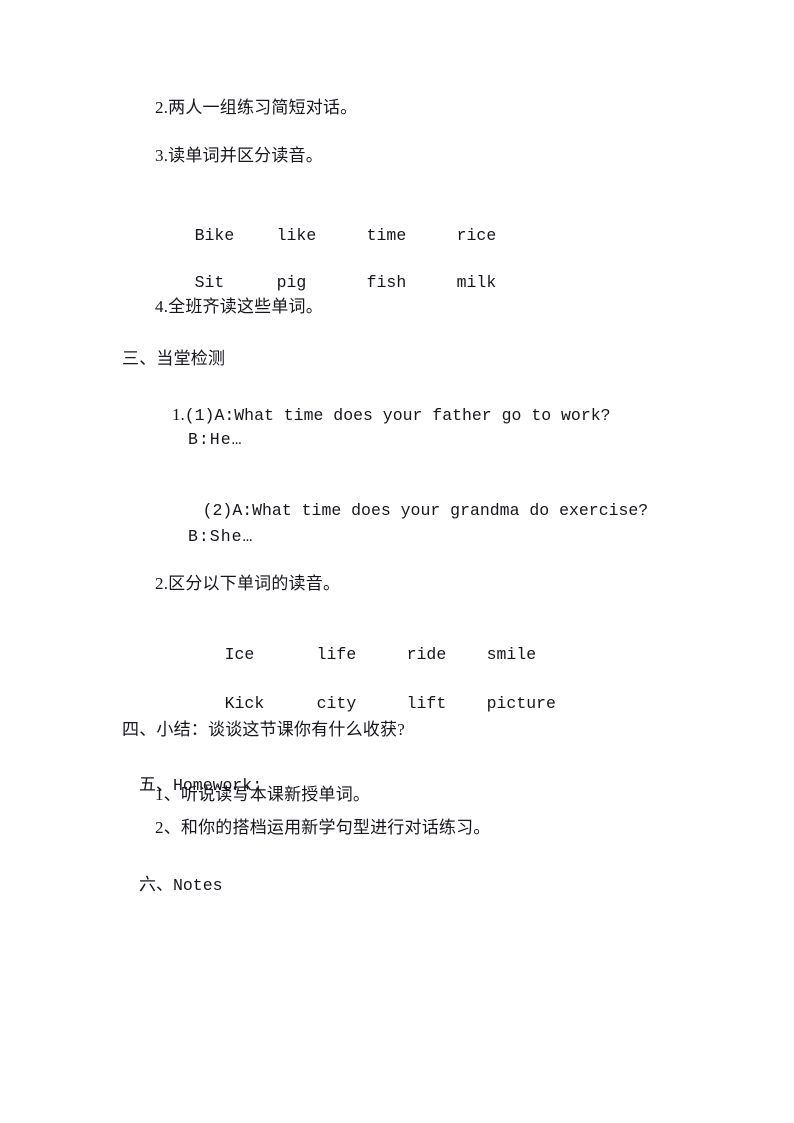 The image size is (794, 1123). Describe the element at coordinates (386, 235) in the screenshot. I see `word-cell: time` at that location.